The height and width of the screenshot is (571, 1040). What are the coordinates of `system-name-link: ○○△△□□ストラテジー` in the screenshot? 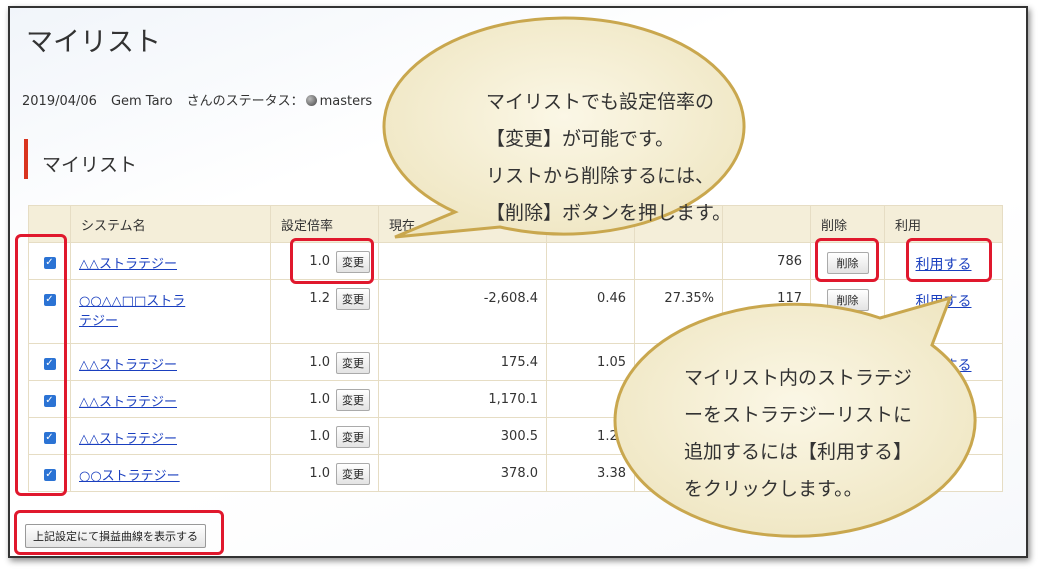 It's located at (138, 311).